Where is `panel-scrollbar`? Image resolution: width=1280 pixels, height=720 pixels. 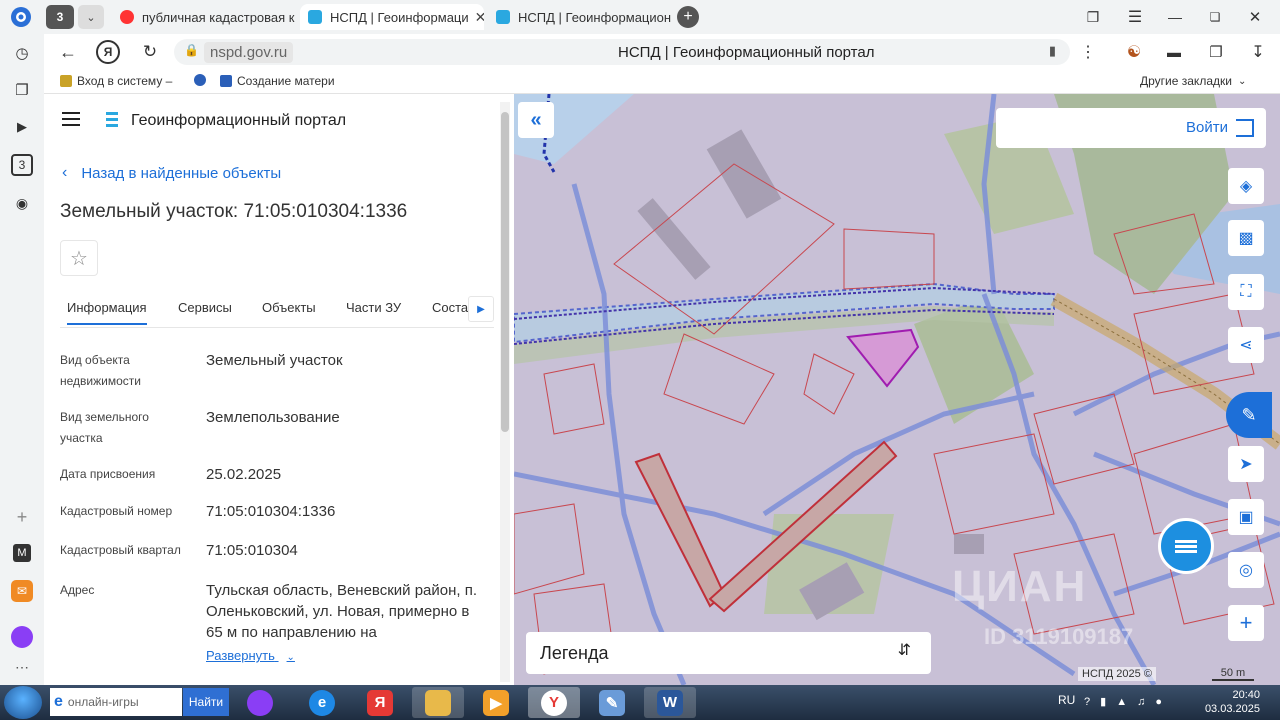
panel-scrollbar is located at coordinates (505, 392).